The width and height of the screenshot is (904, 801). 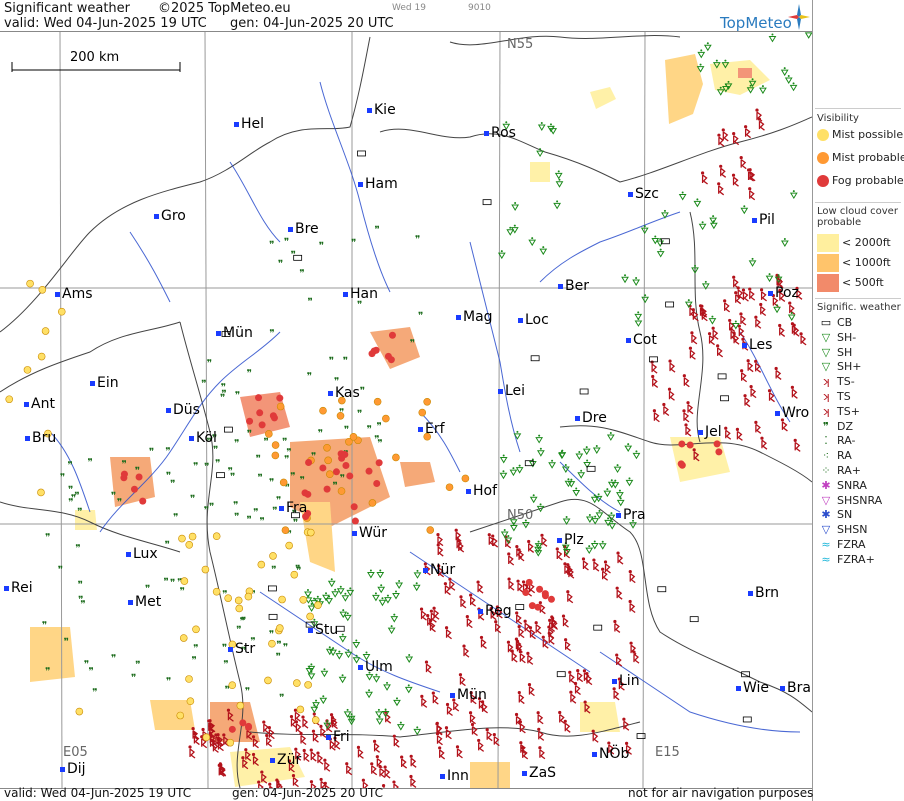 I want to click on legend-sigwx-item-label: SH+, so click(x=849, y=367).